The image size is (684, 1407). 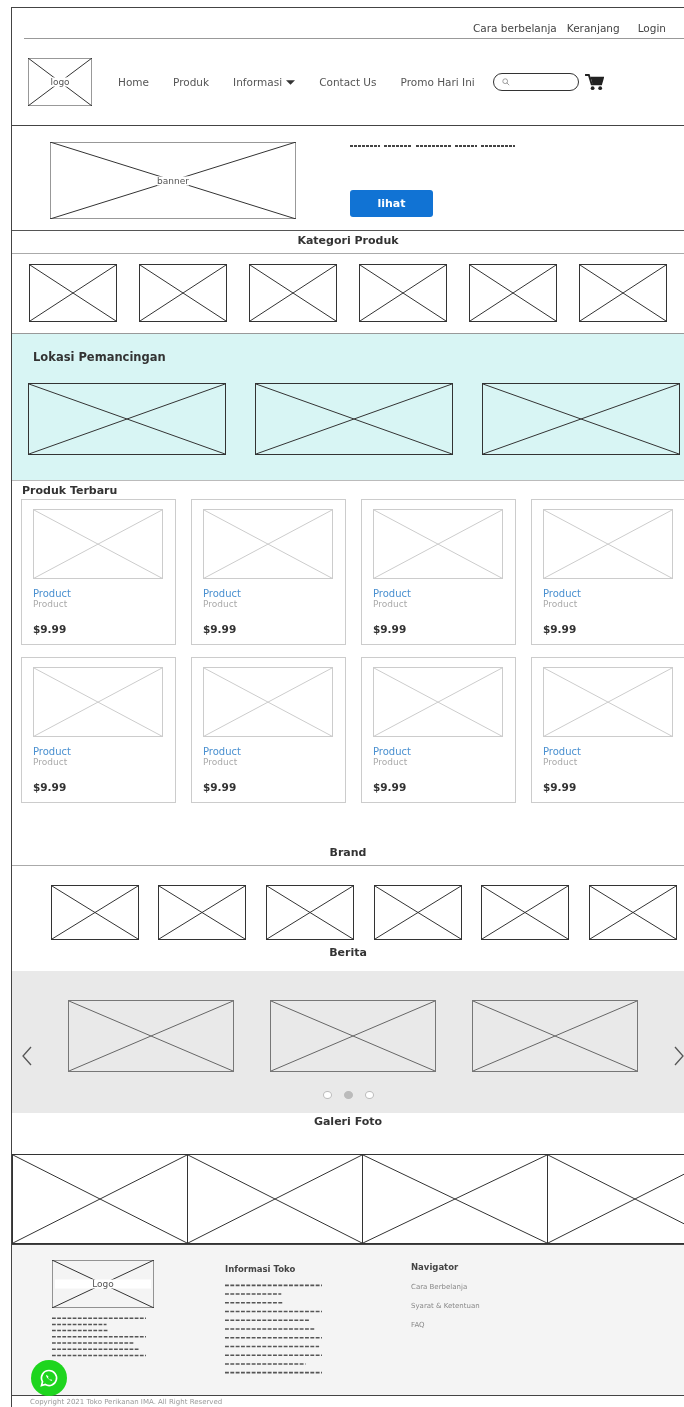 What do you see at coordinates (291, 82) in the screenshot?
I see `caret-icon` at bounding box center [291, 82].